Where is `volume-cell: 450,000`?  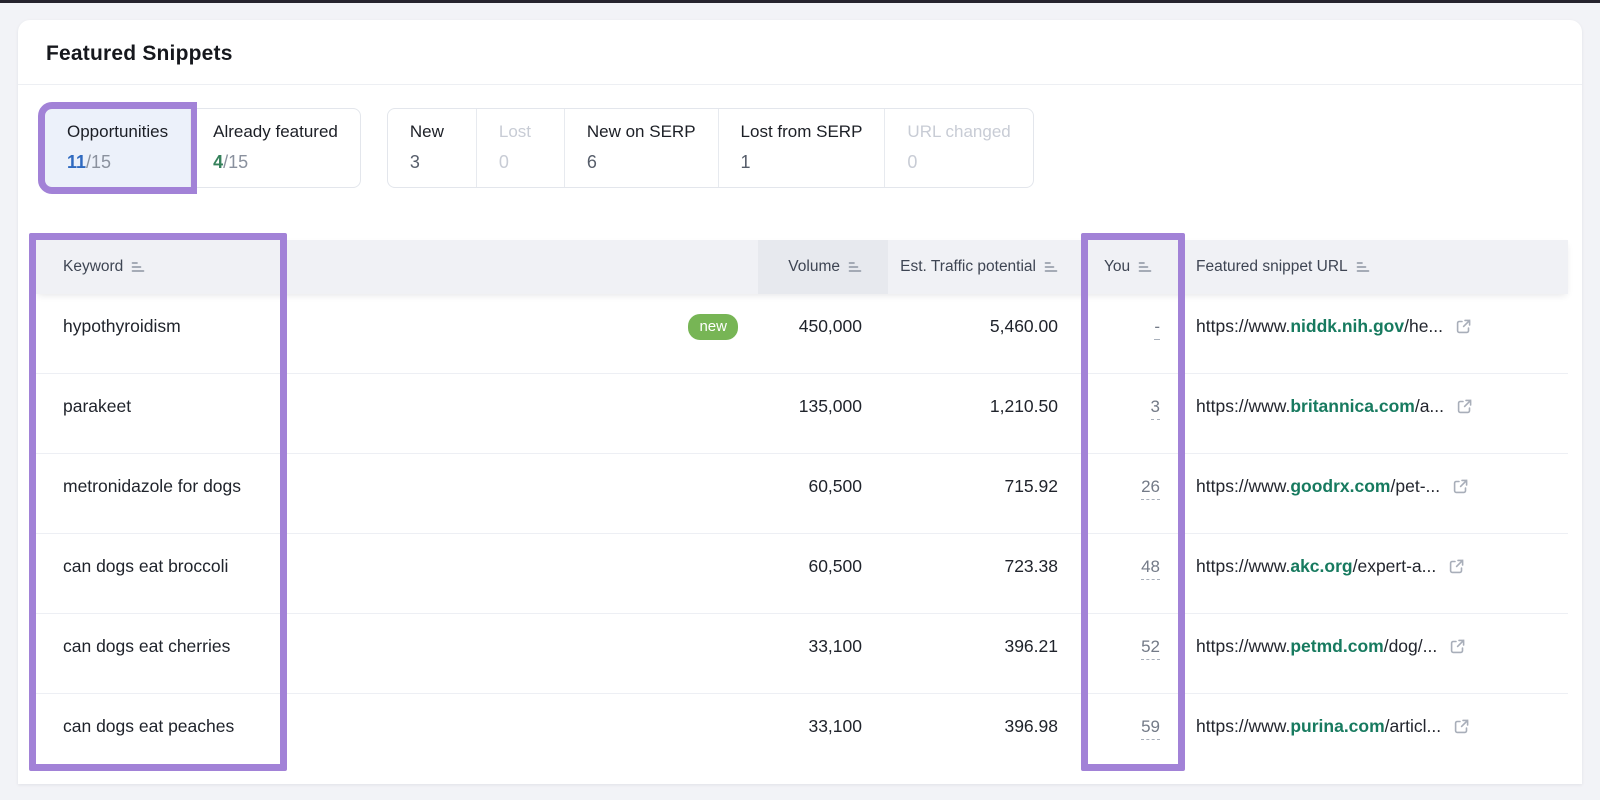 volume-cell: 450,000 is located at coordinates (830, 326).